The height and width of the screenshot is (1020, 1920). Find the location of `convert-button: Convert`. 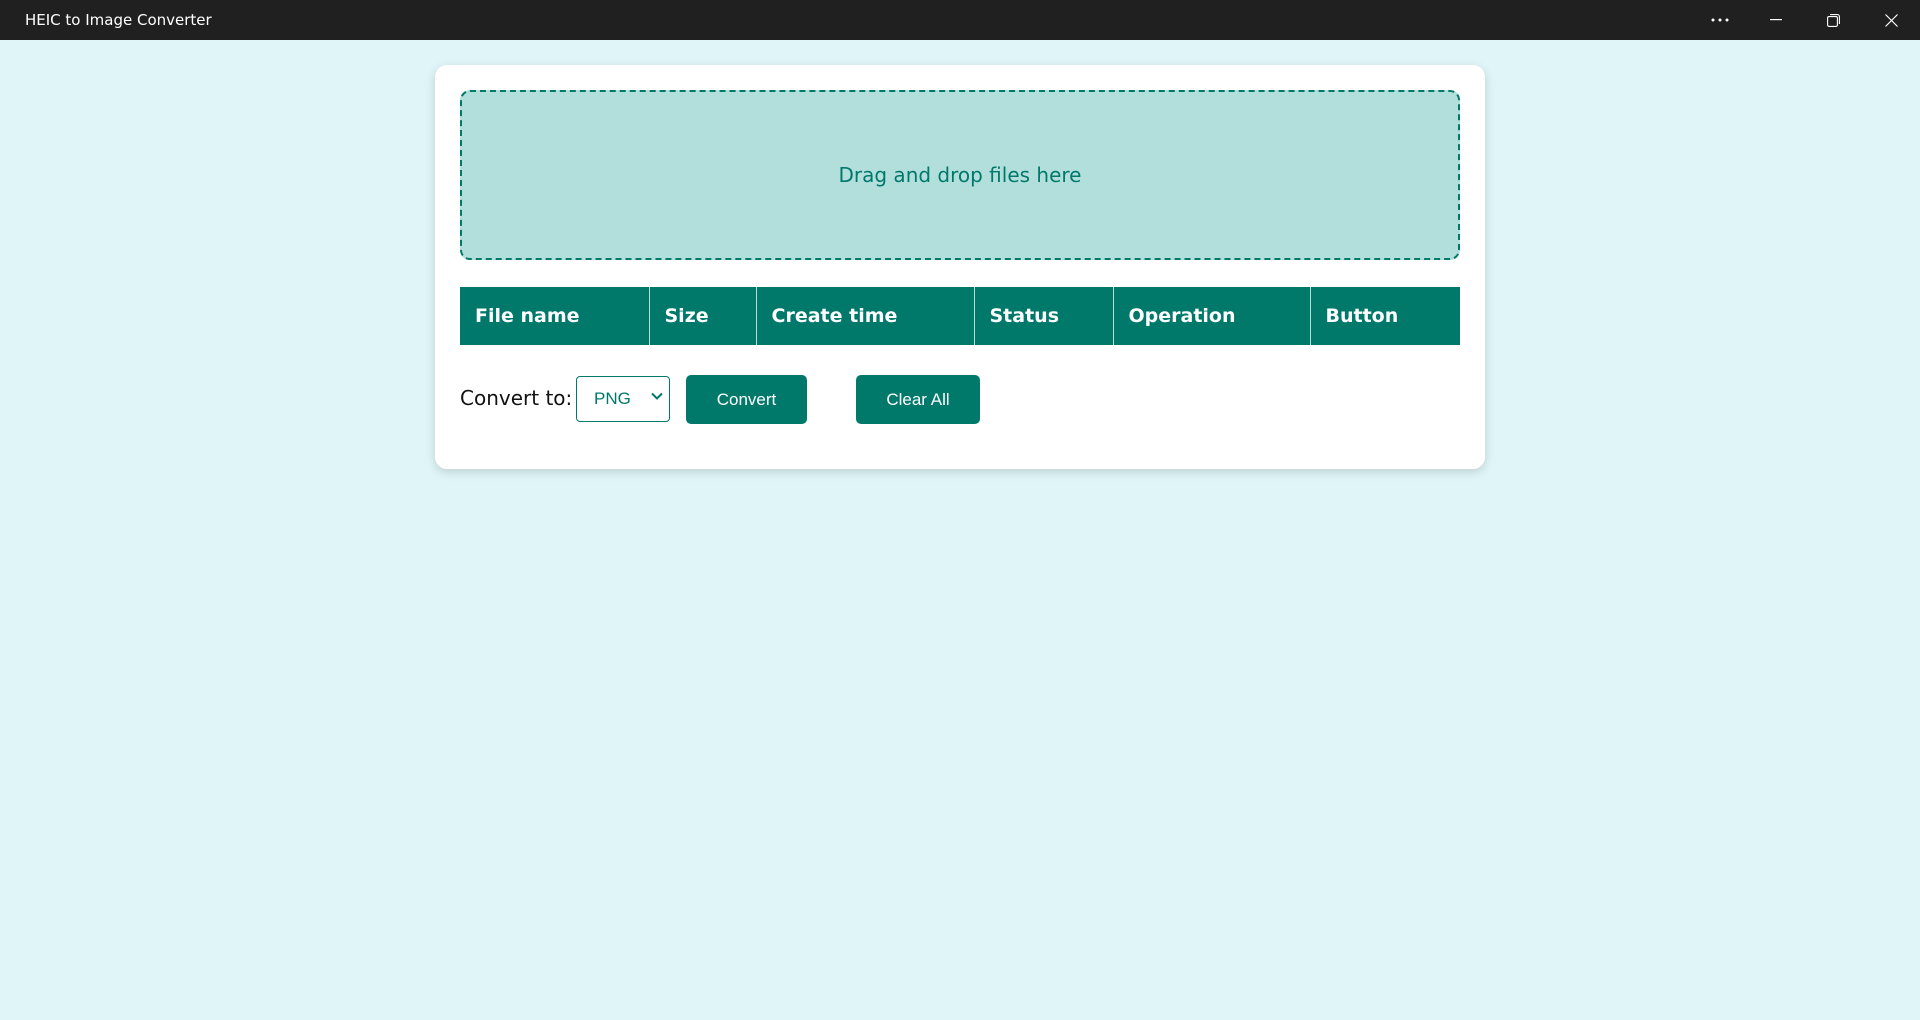

convert-button: Convert is located at coordinates (746, 399).